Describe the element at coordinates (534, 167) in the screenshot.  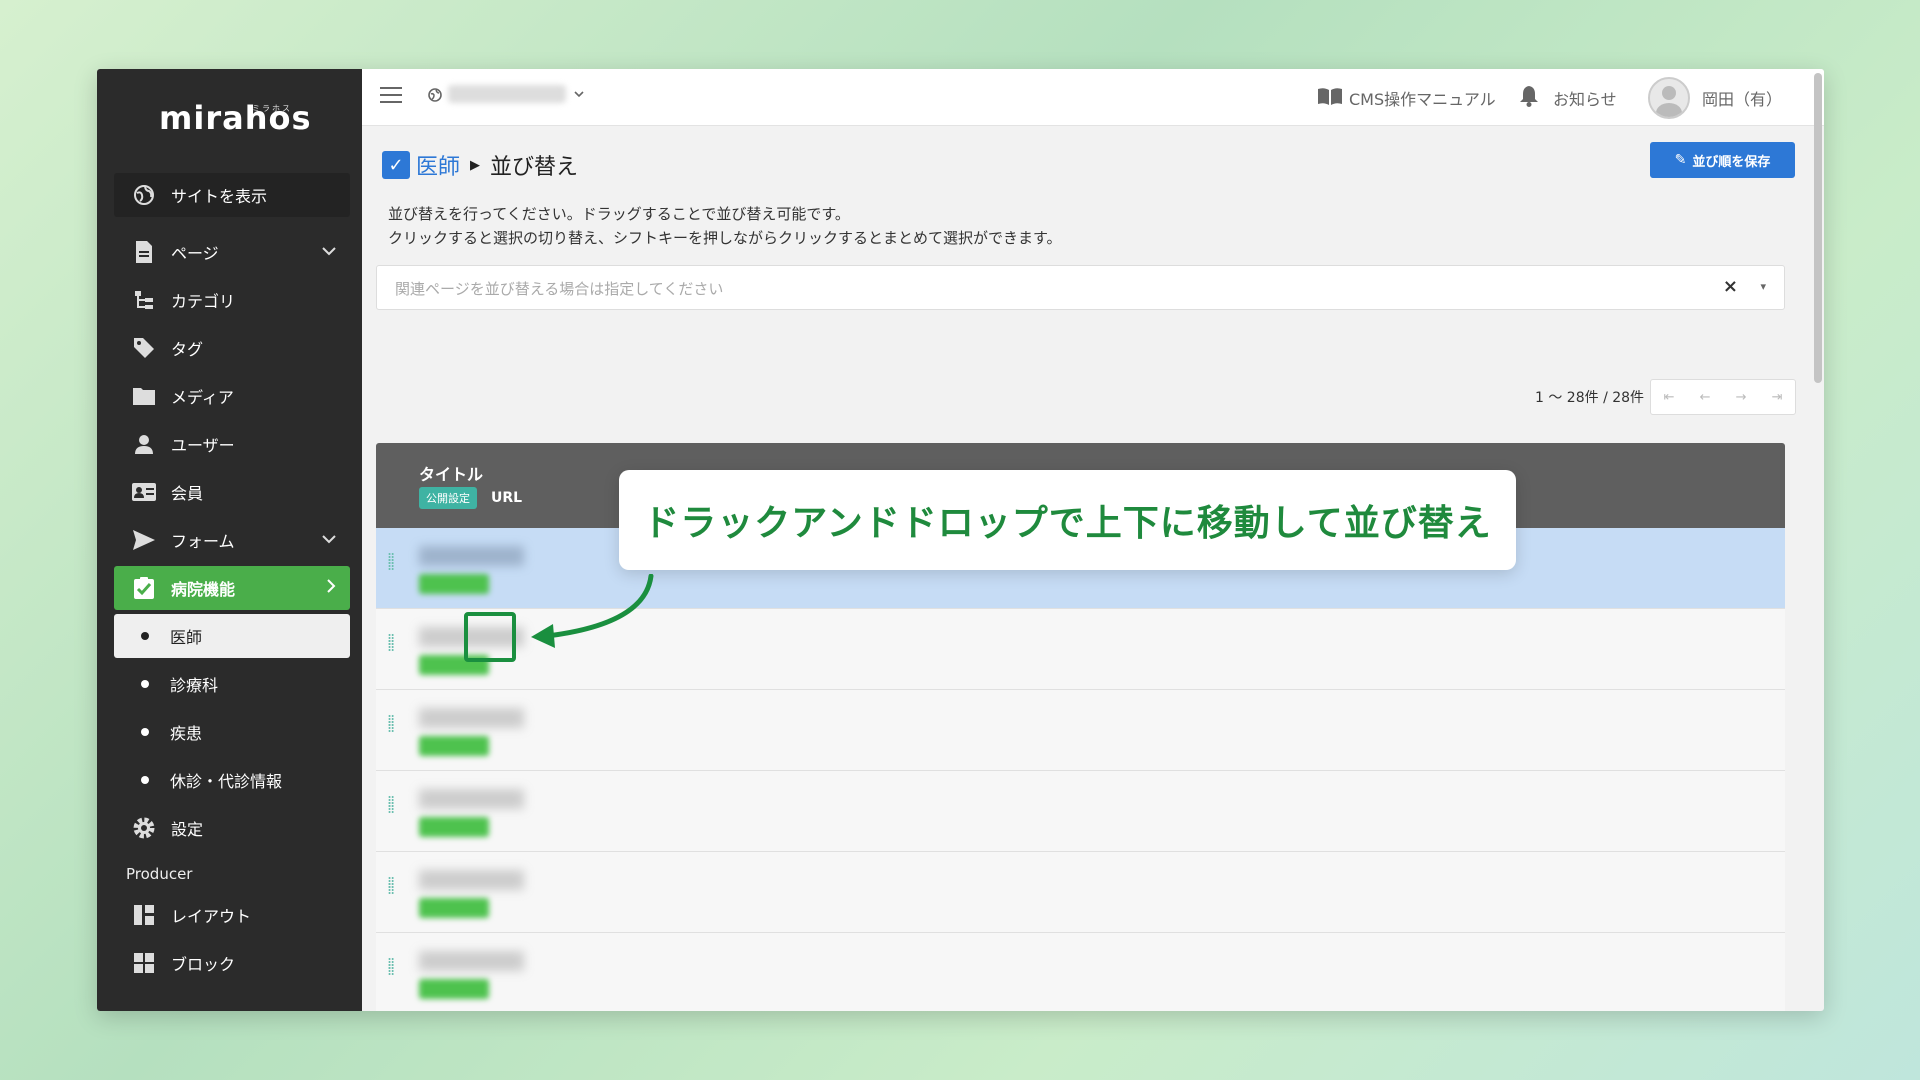
I see `page-title: 並び替え` at that location.